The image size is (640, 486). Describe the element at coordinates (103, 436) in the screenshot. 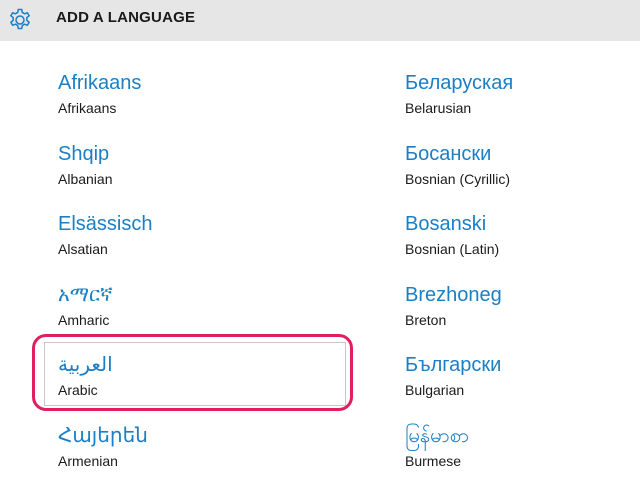

I see `language-native-name: Հայերեն` at that location.